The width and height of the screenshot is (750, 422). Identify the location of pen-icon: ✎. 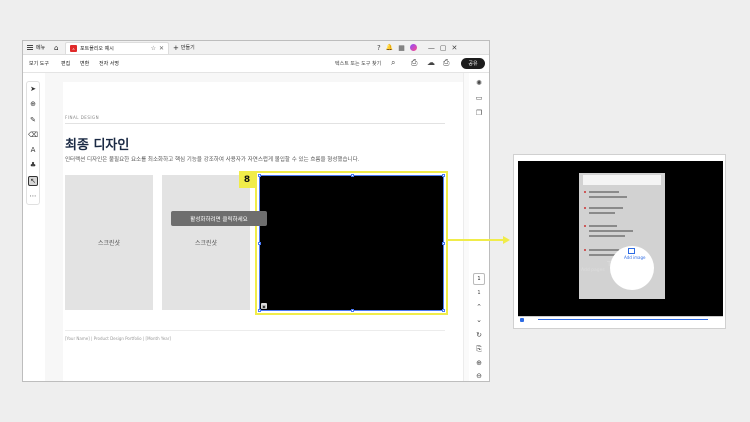
(33, 120).